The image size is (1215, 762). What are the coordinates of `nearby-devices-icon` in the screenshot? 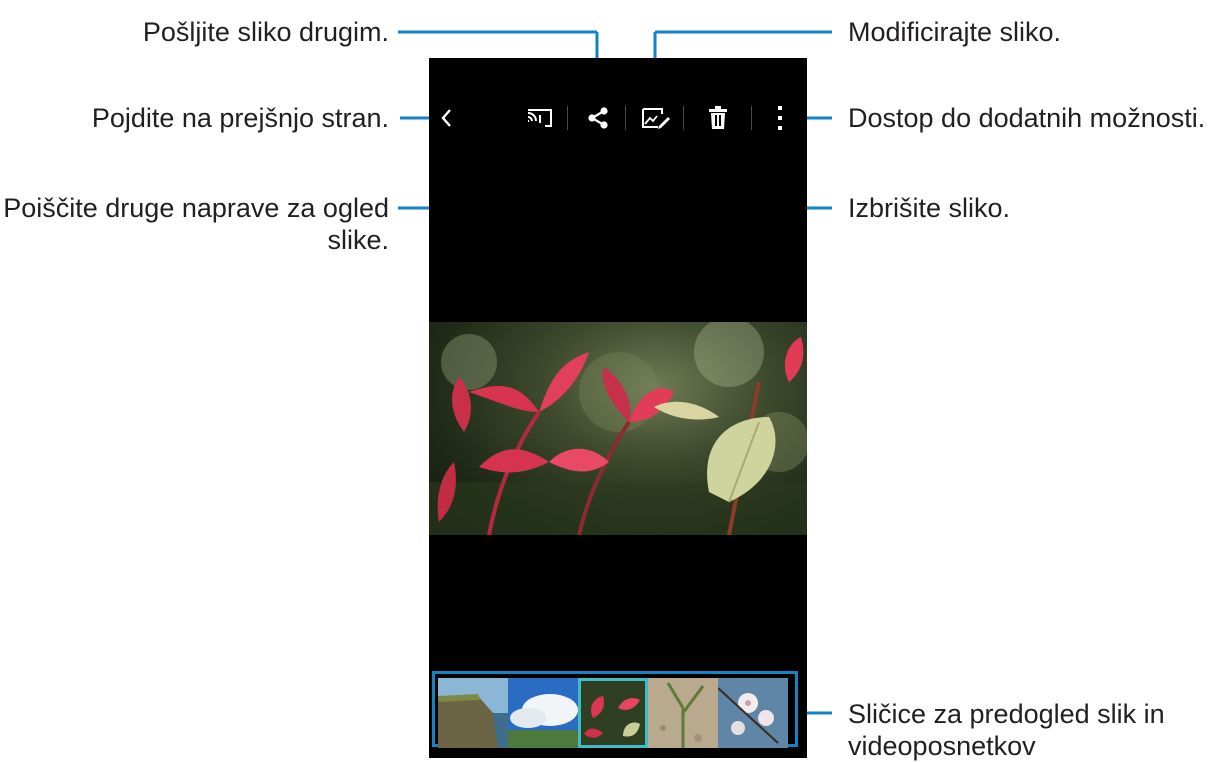 It's located at (539, 118).